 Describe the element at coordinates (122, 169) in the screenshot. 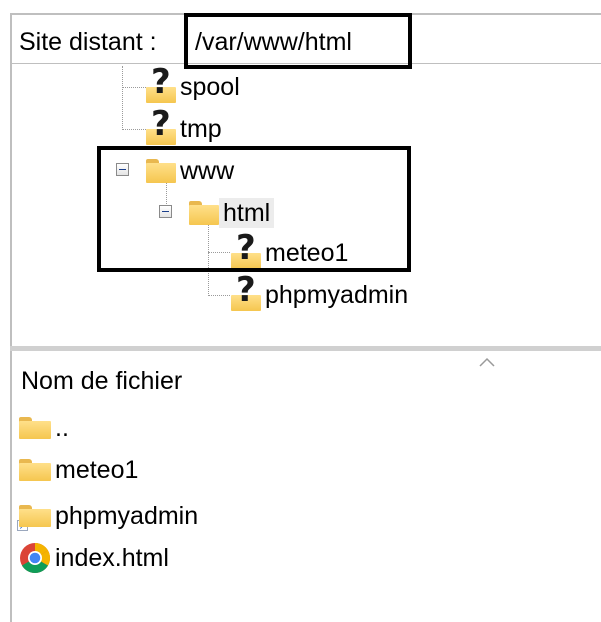

I see `collapse-www-icon` at that location.